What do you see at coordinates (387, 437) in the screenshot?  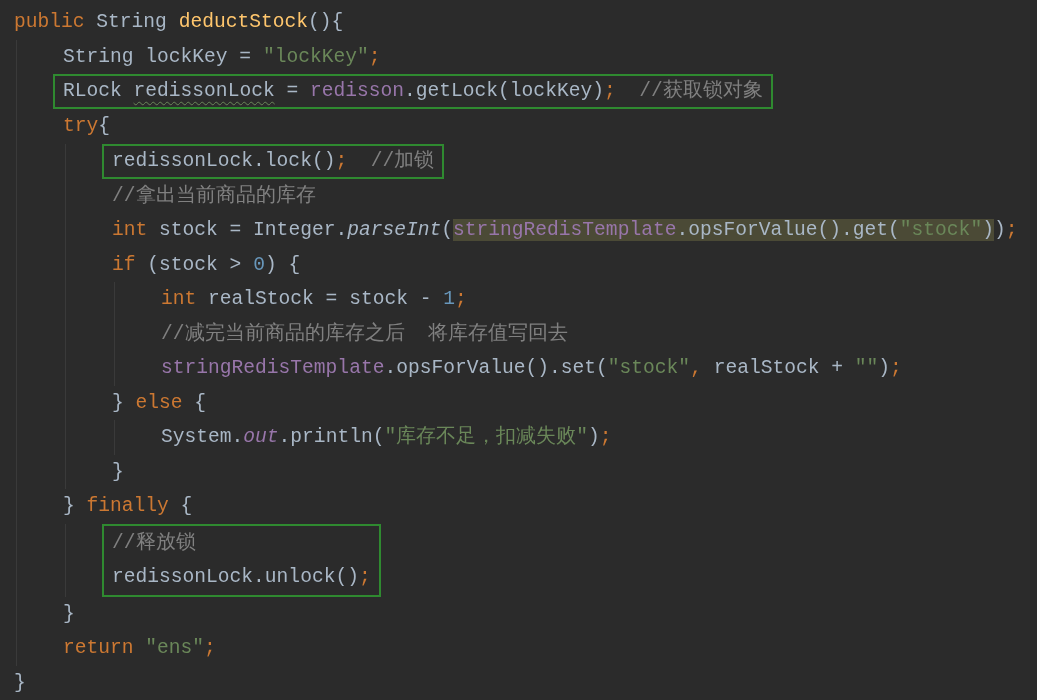 I see `code-line: System.out.println("库存不足，扣减失败");` at bounding box center [387, 437].